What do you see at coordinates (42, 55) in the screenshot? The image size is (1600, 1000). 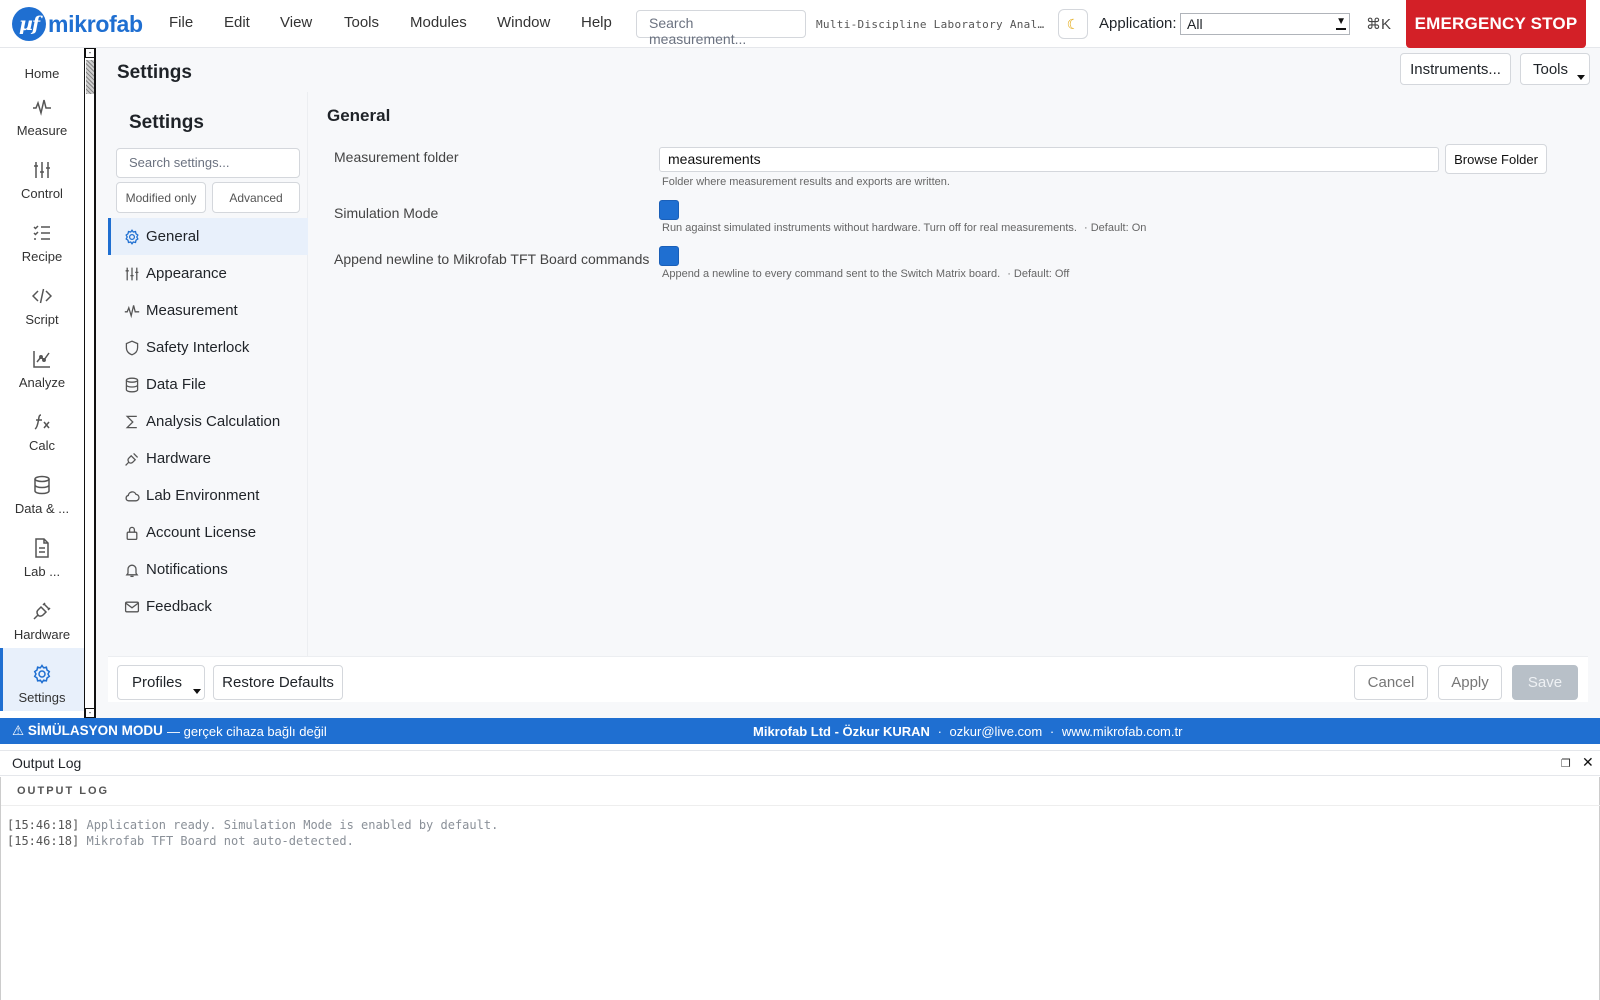 I see `rail-item-home: Home` at bounding box center [42, 55].